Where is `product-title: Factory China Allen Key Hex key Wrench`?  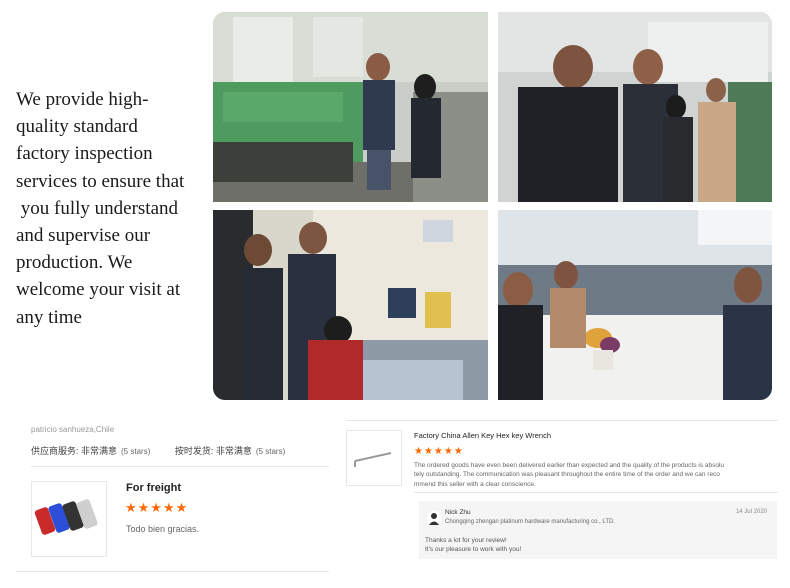 product-title: Factory China Allen Key Hex key Wrench is located at coordinates (482, 435).